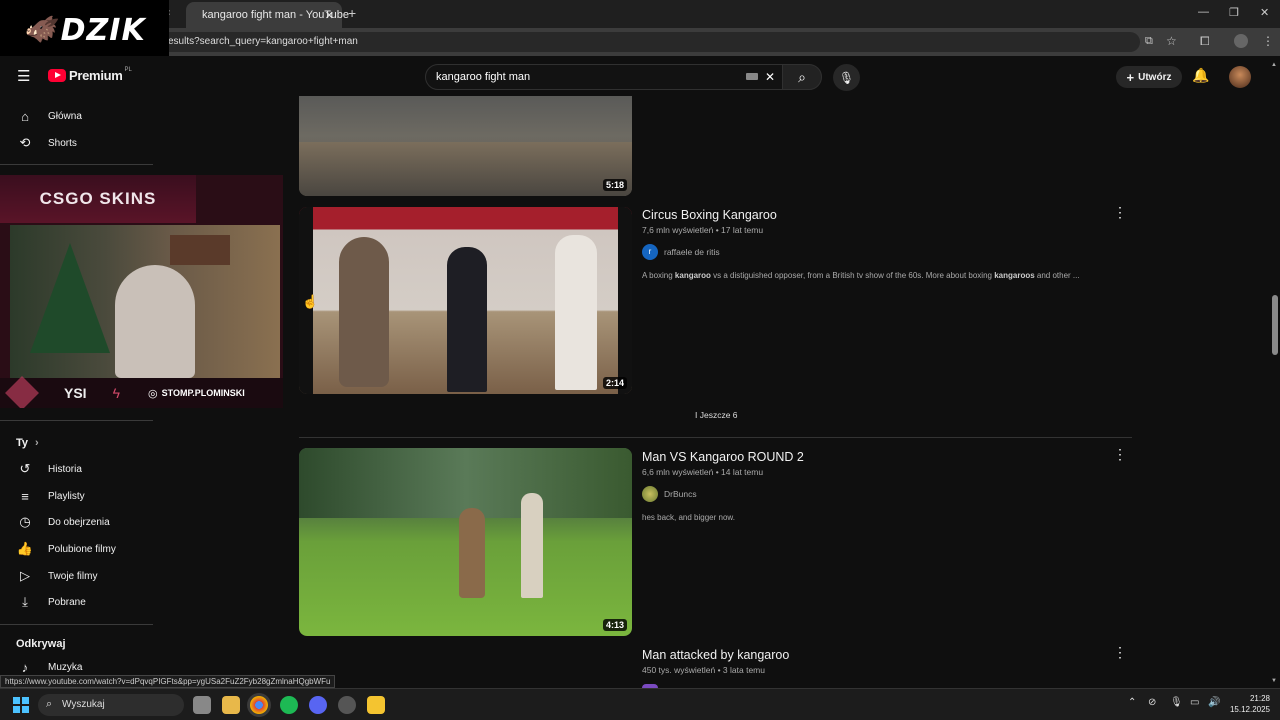 This screenshot has width=1280, height=720. Describe the element at coordinates (25, 667) in the screenshot. I see `music-icon: ♪` at that location.